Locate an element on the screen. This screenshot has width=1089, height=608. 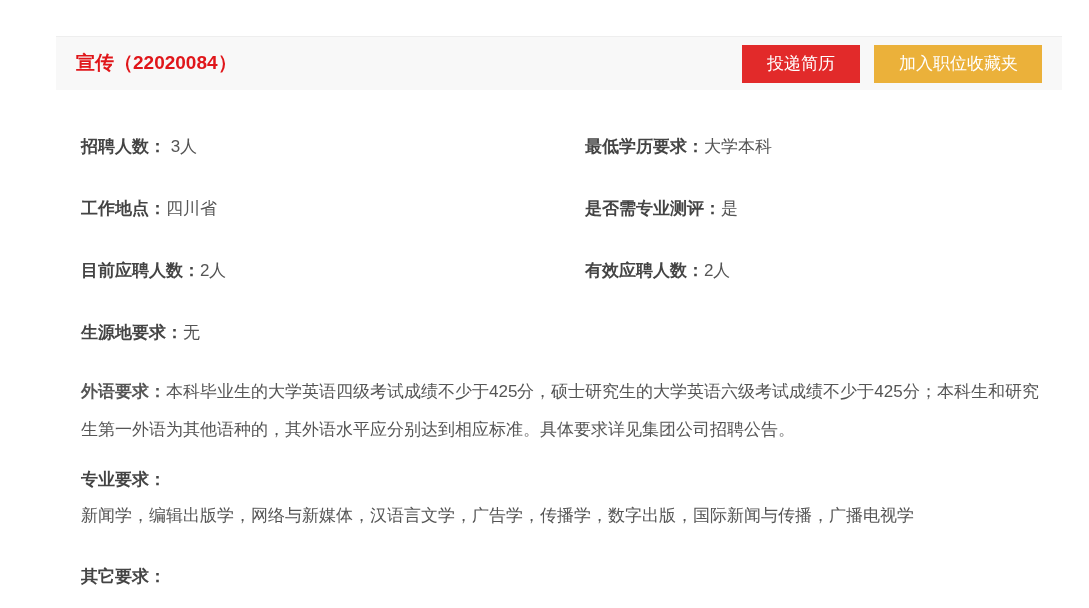
field-label: 工作地点： is located at coordinates (123, 209).